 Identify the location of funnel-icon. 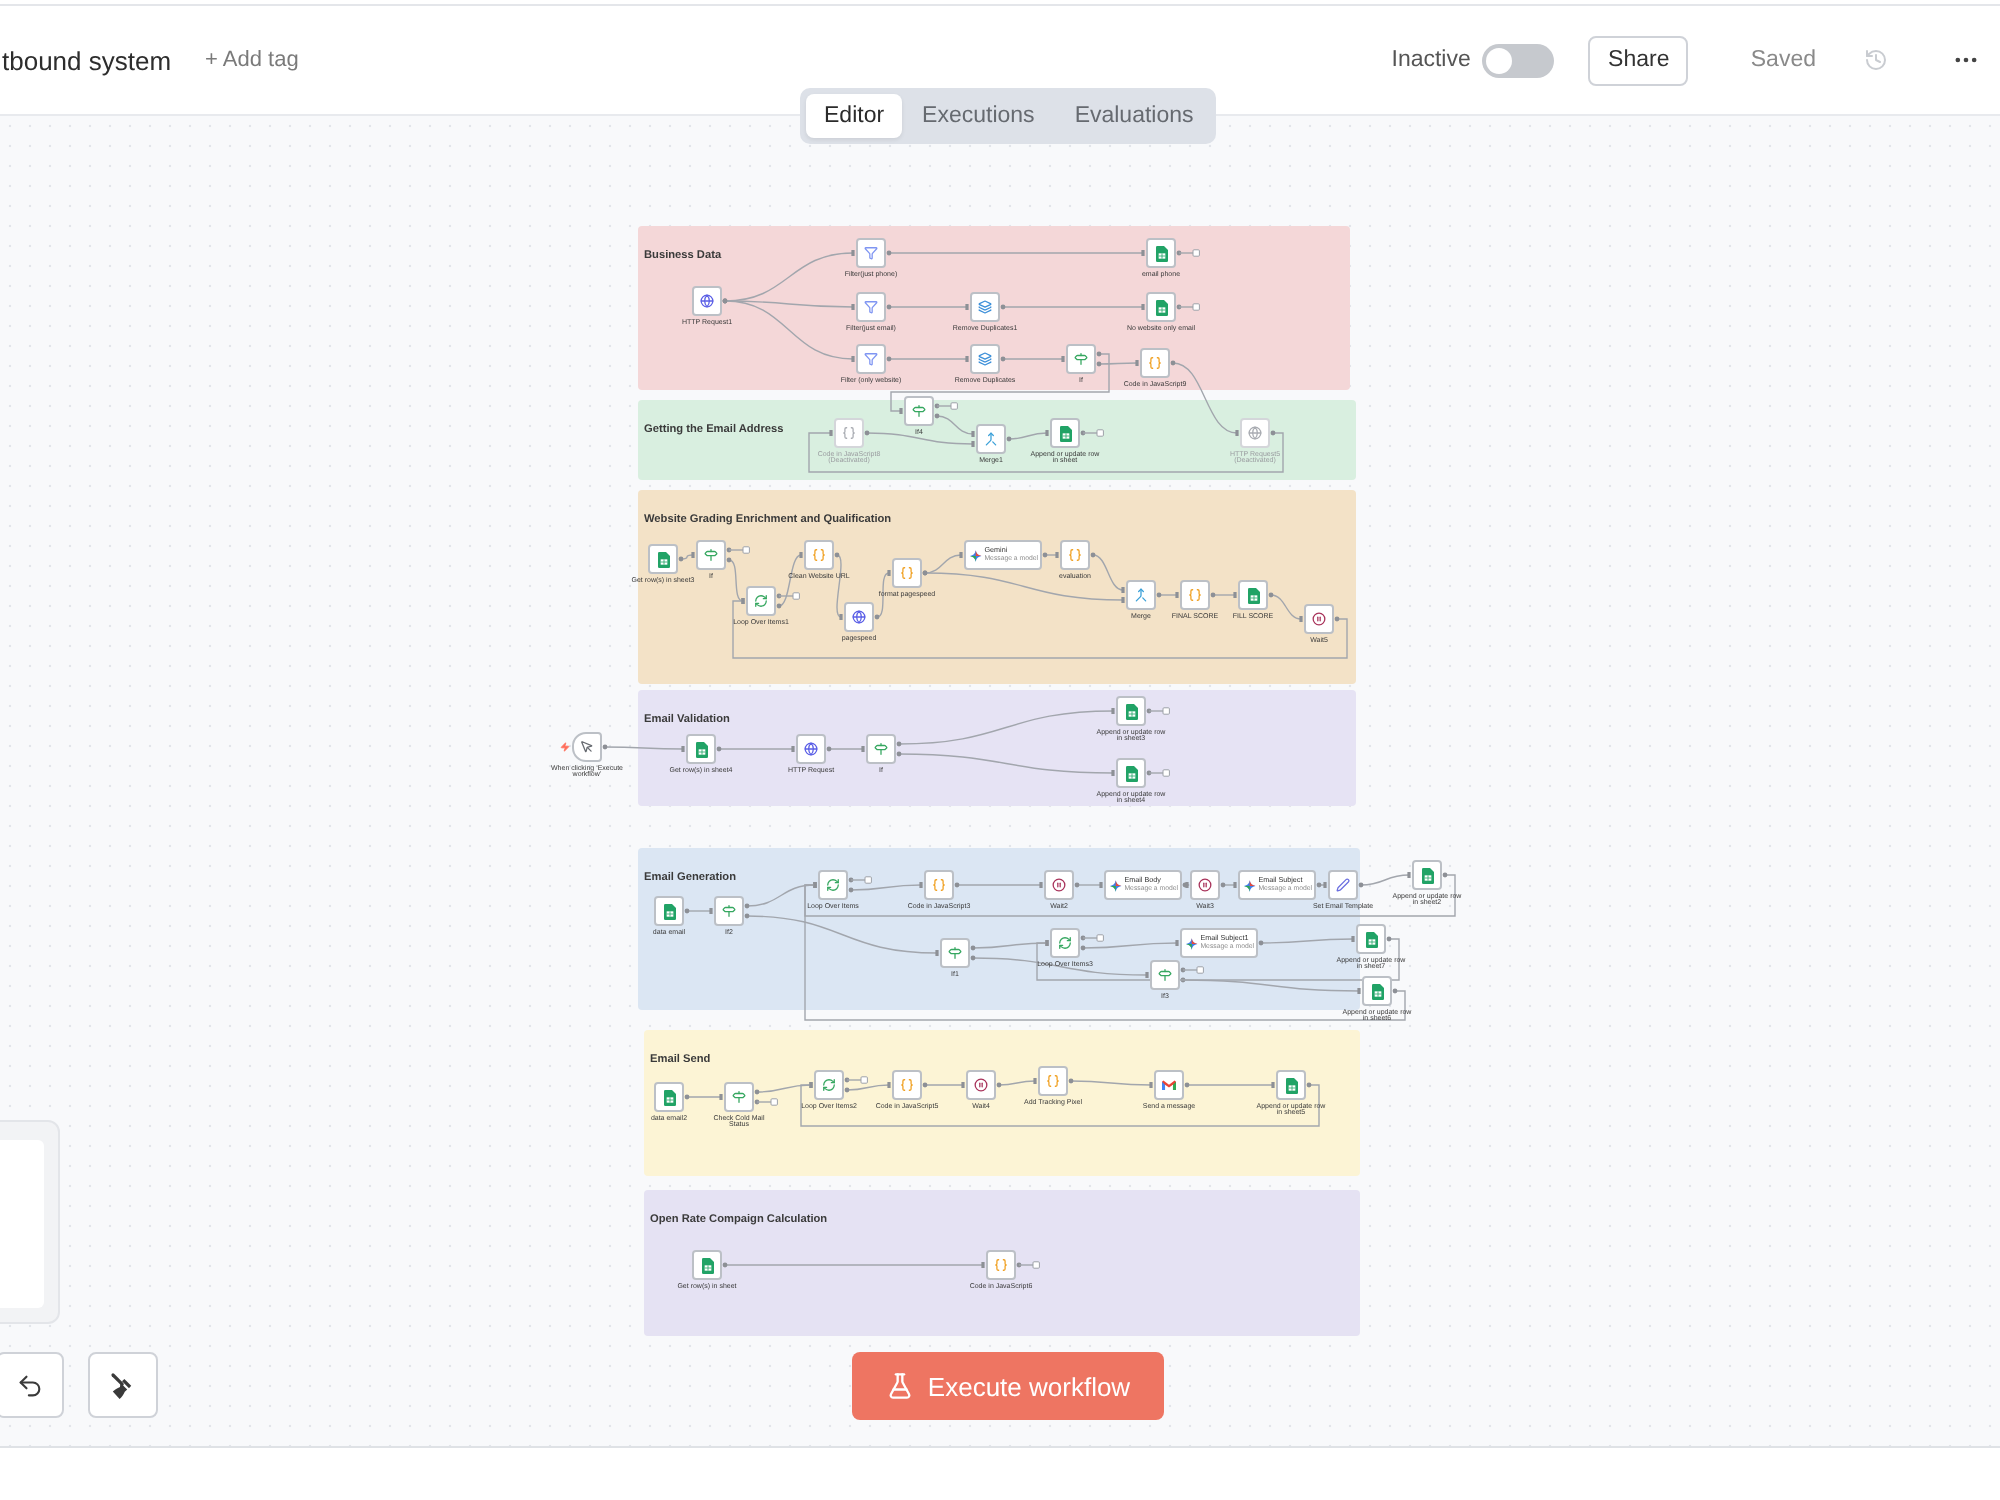
(871, 359).